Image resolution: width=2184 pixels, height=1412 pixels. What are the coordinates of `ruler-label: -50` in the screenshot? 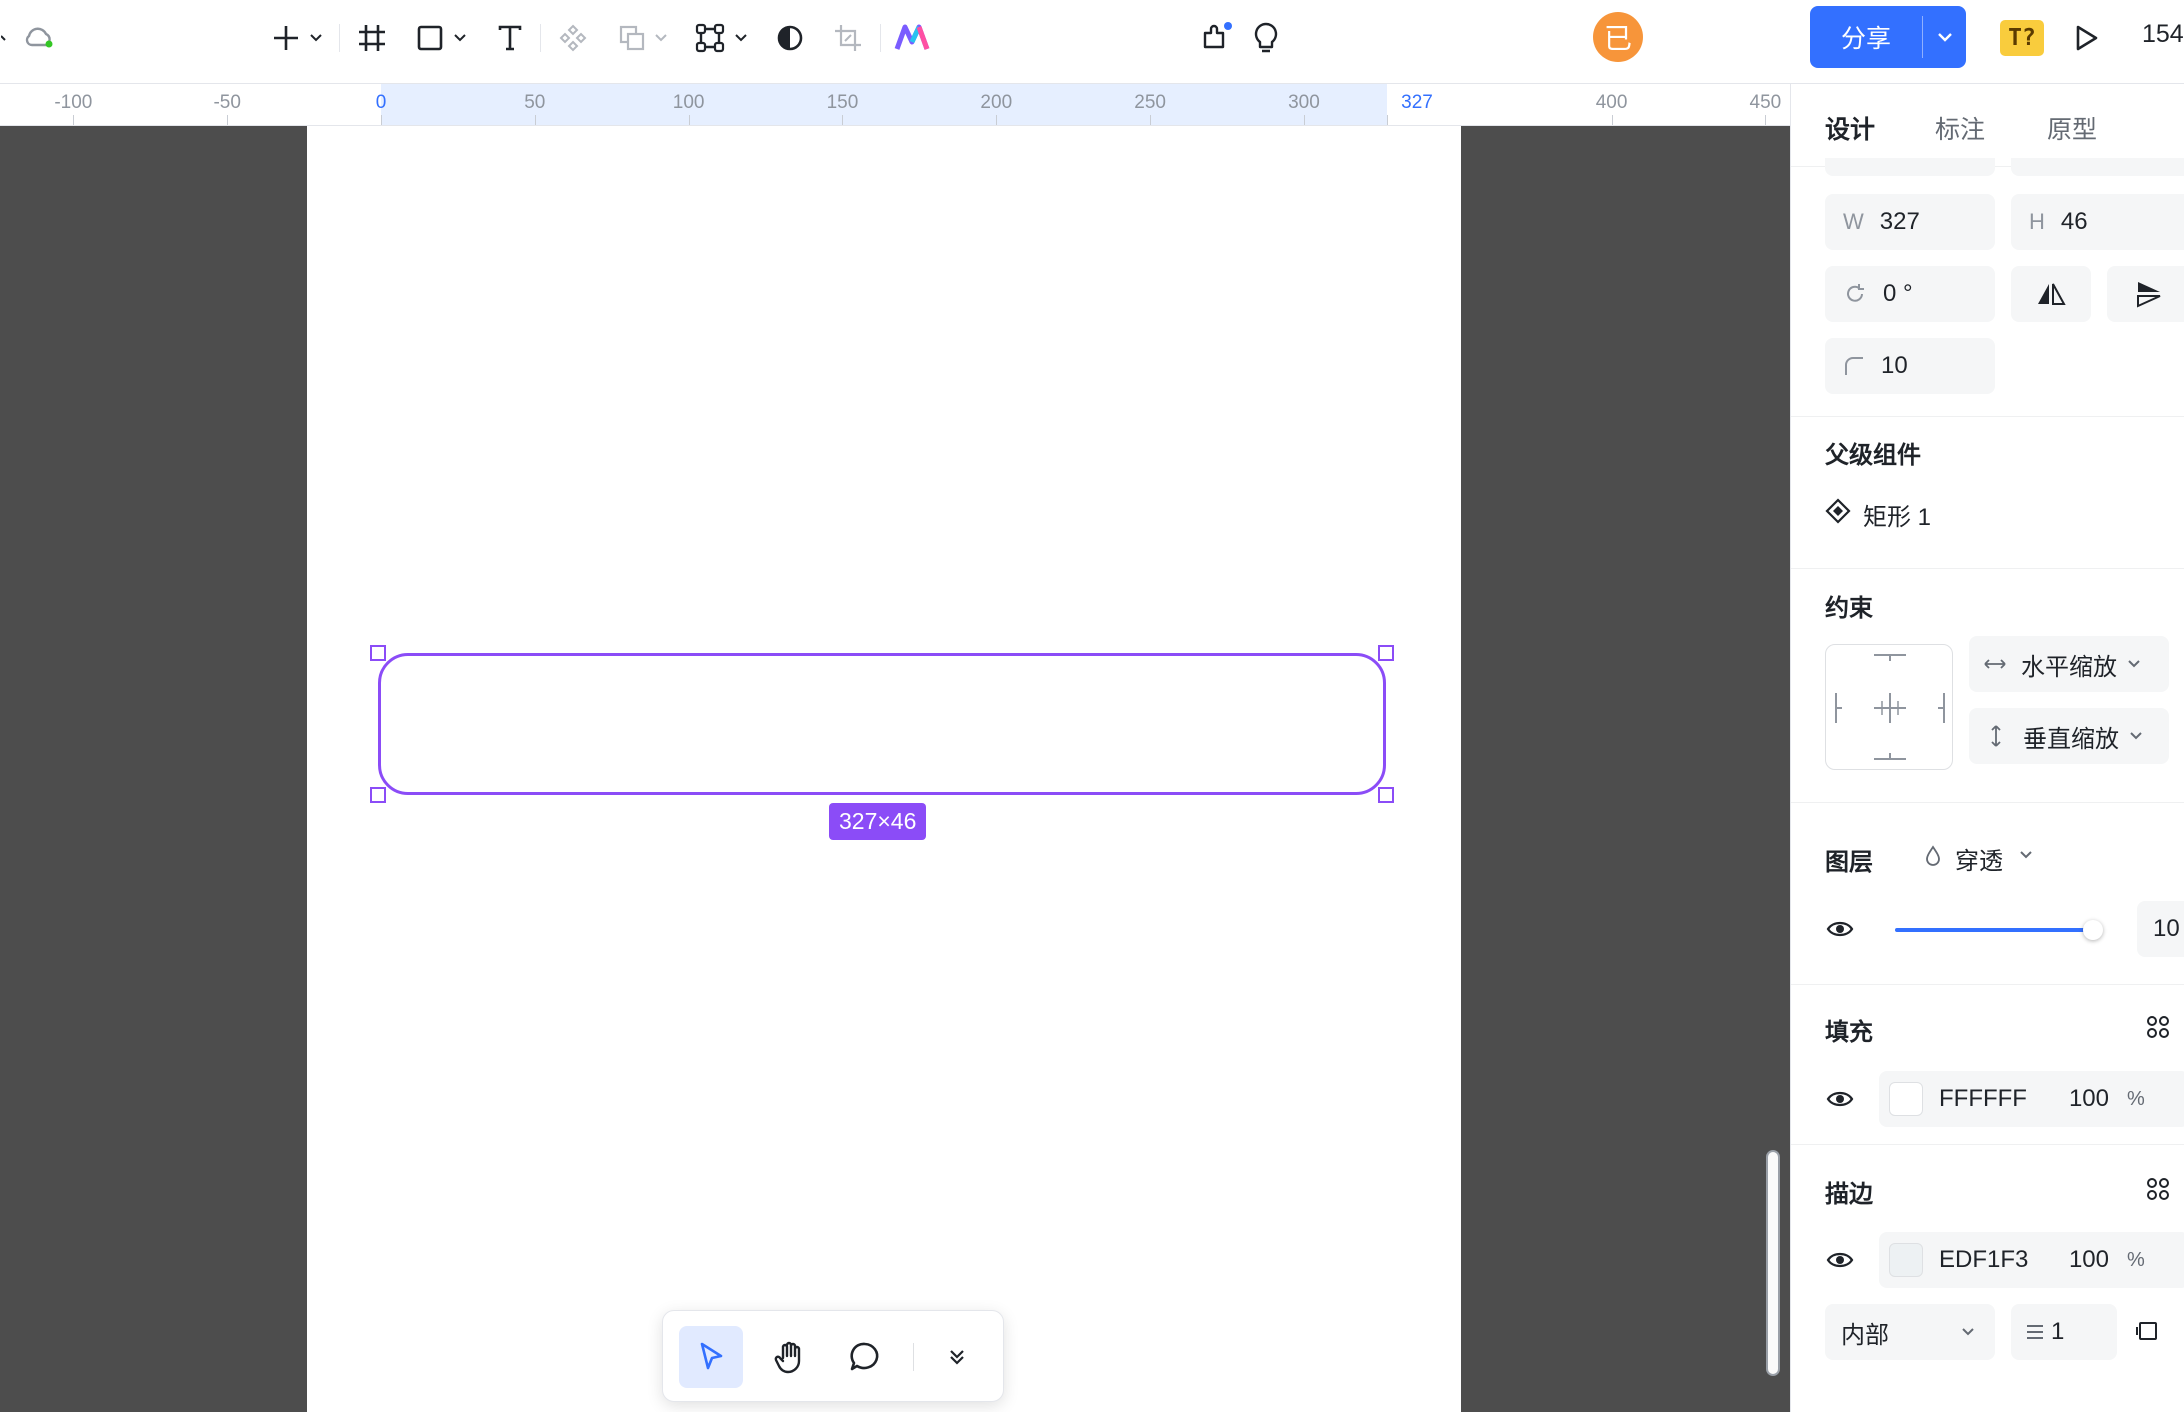 It's located at (227, 102).